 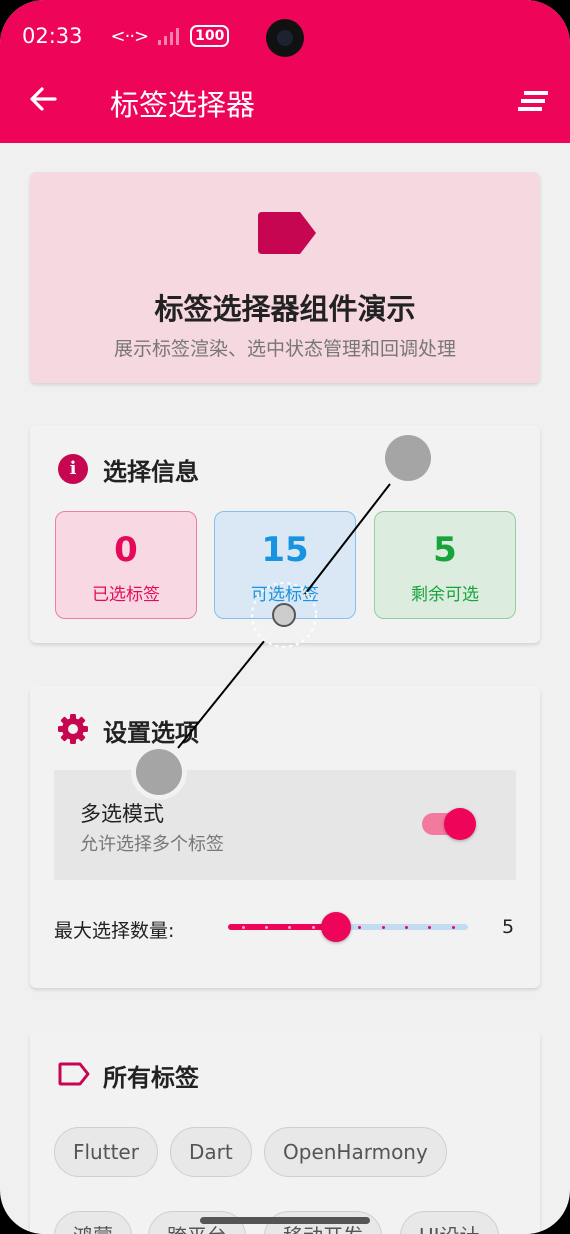 What do you see at coordinates (285, 1220) in the screenshot?
I see `home-indicator` at bounding box center [285, 1220].